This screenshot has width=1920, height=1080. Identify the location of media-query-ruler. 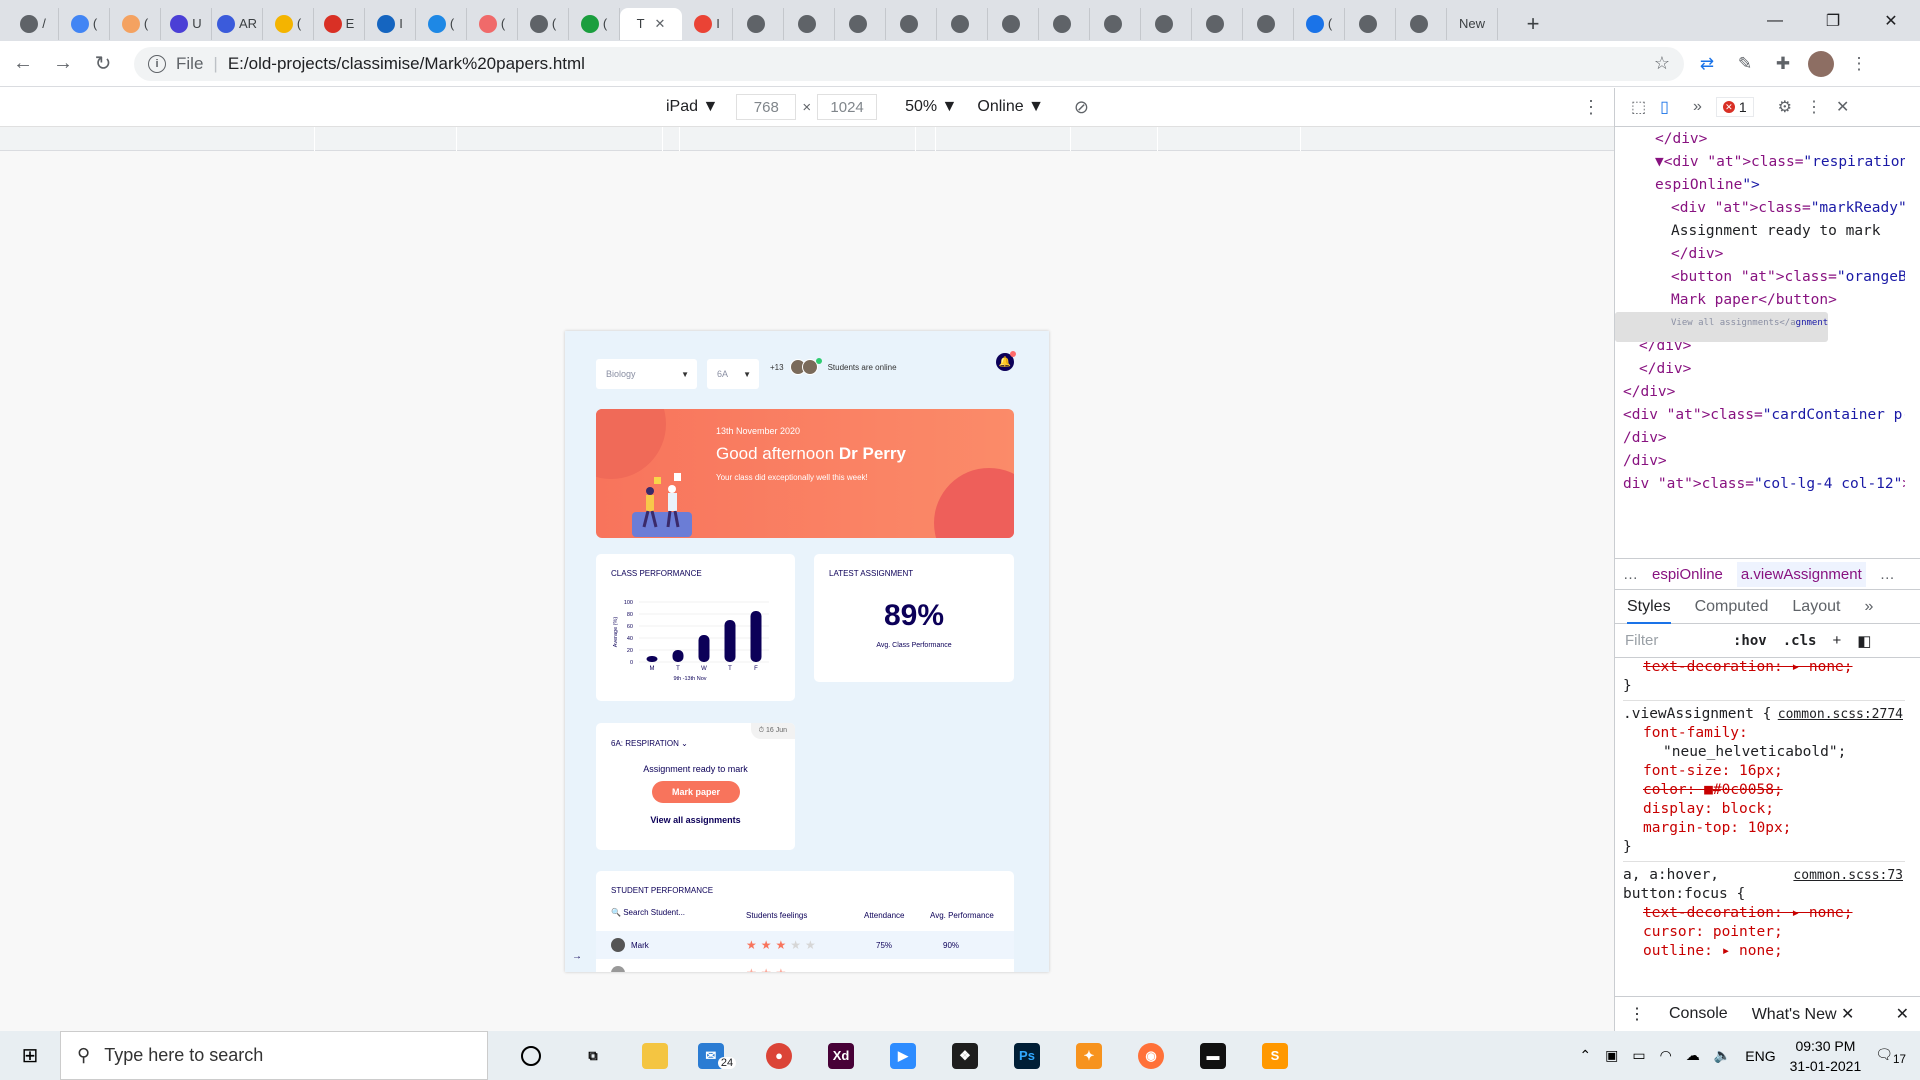
(807, 139).